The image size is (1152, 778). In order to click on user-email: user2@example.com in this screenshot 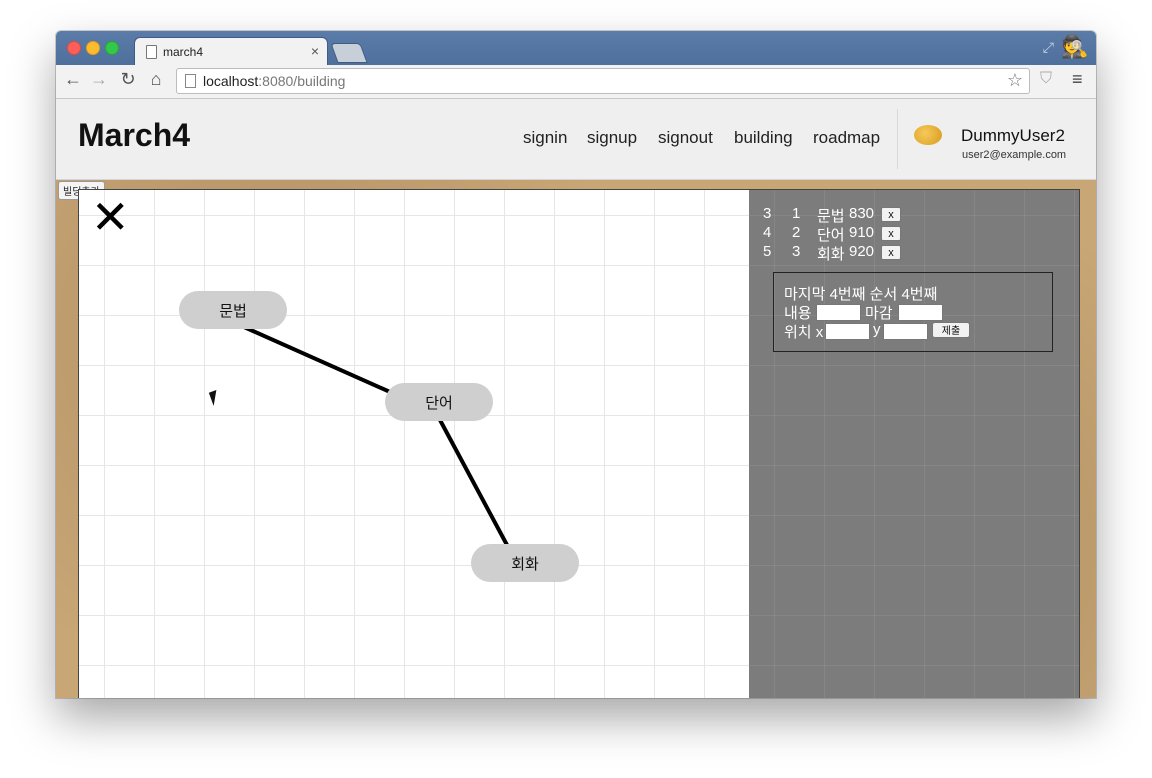, I will do `click(1014, 155)`.